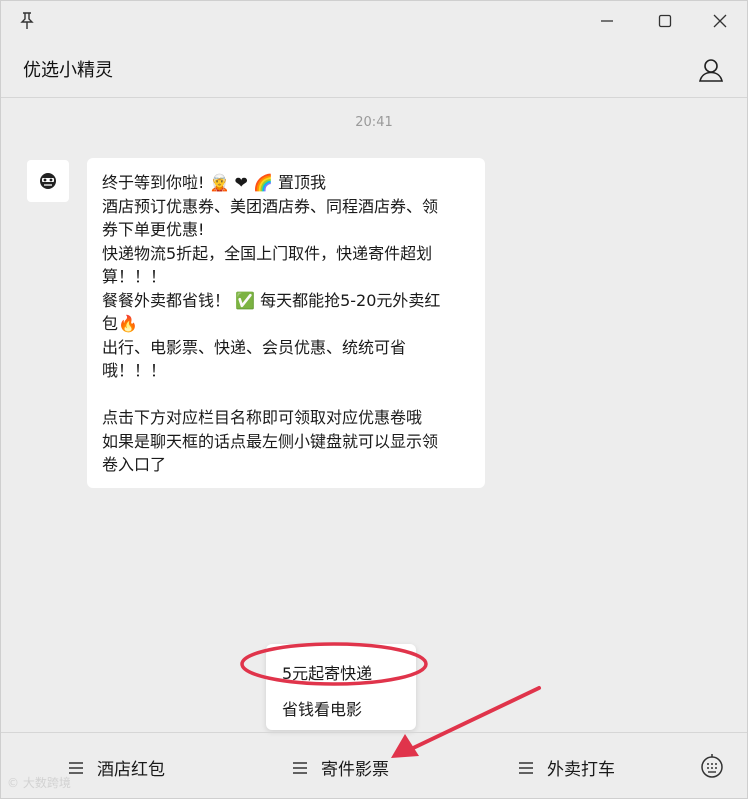 This screenshot has height=799, width=748. Describe the element at coordinates (267, 253) in the screenshot. I see `message-line: 快递物流5折起，全国上门取件，快递寄件超划` at that location.